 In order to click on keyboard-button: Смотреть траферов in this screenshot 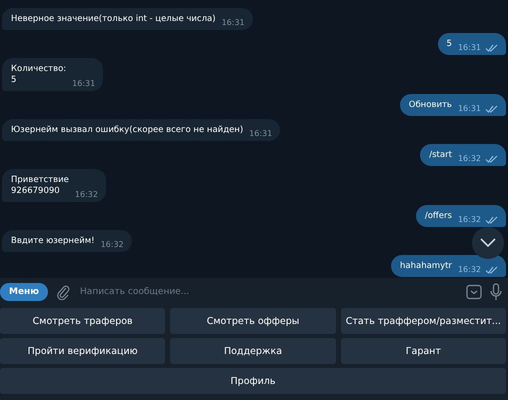, I will do `click(83, 321)`.